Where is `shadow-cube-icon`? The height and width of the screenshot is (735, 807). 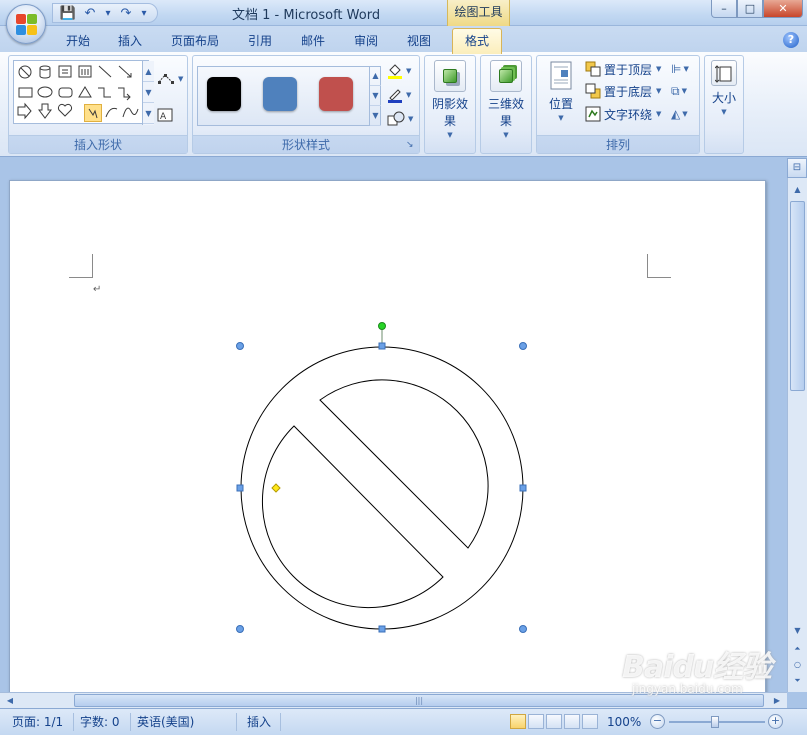
shadow-cube-icon is located at coordinates (450, 76).